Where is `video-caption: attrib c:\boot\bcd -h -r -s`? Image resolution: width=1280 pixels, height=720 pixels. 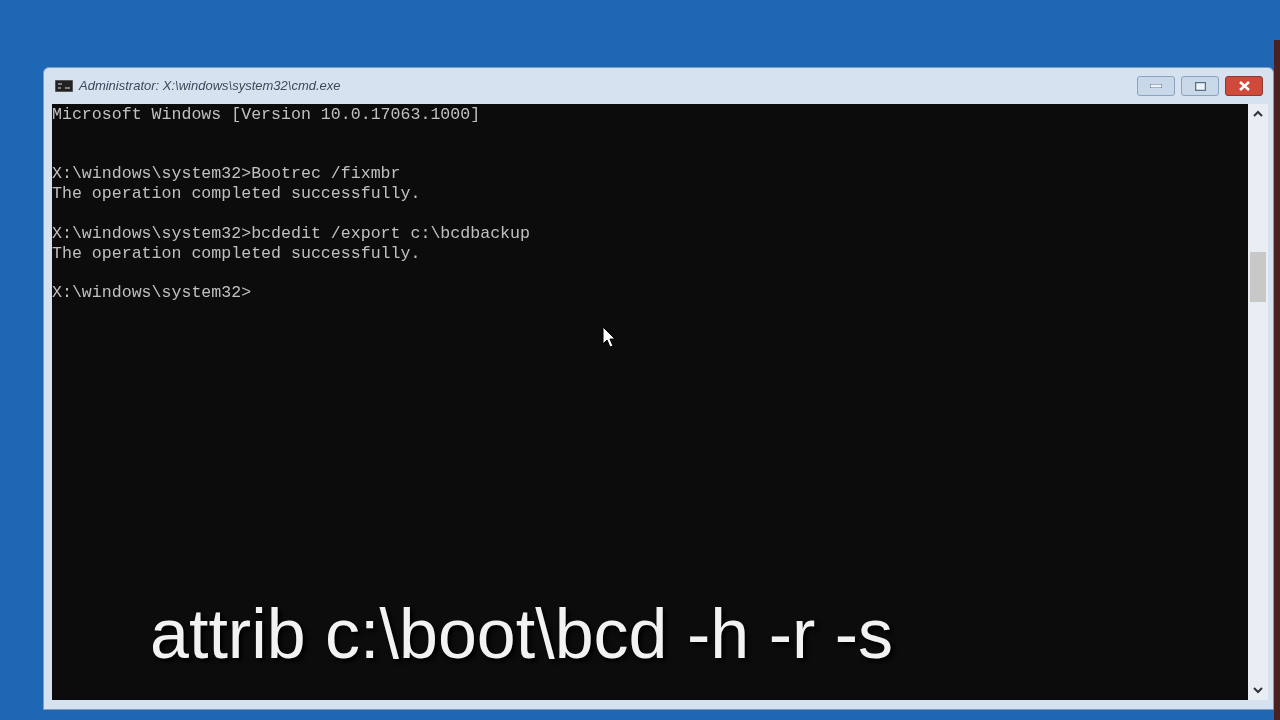
video-caption: attrib c:\boot\bcd -h -r -s is located at coordinates (522, 634).